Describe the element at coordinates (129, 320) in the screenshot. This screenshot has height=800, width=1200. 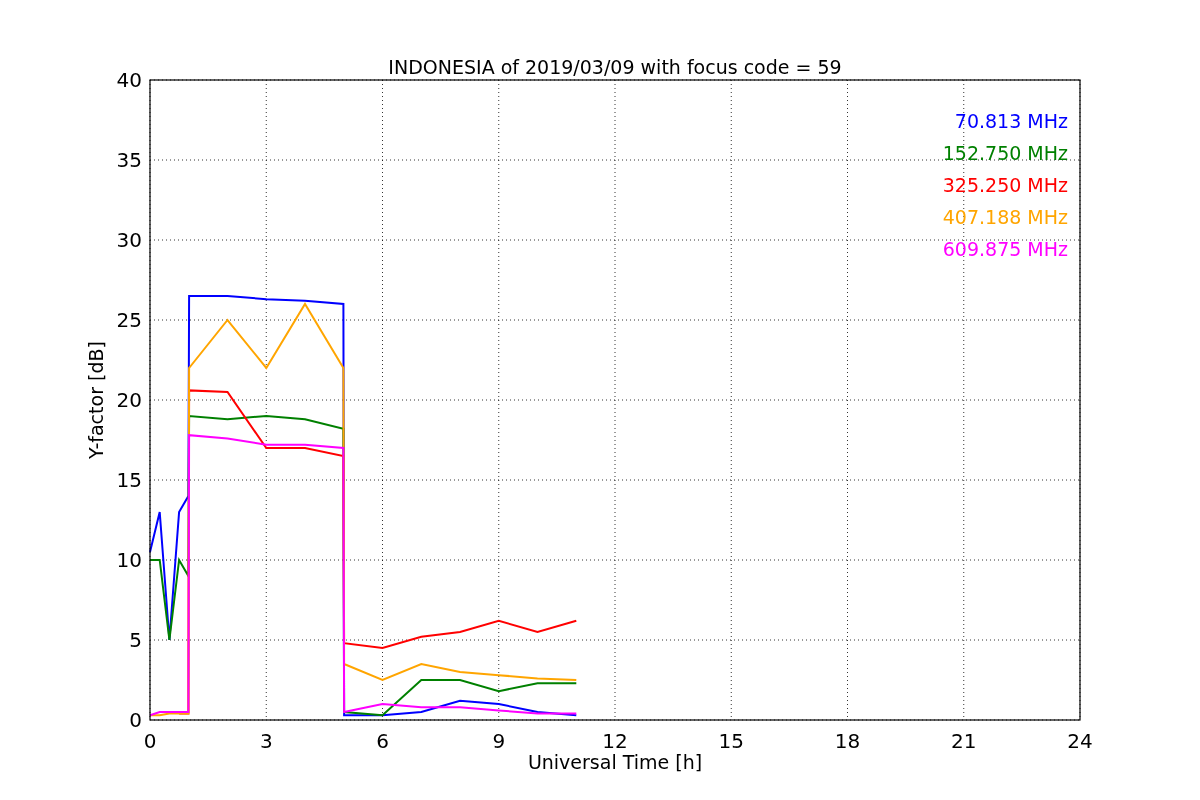
I see `tick-label: 25` at that location.